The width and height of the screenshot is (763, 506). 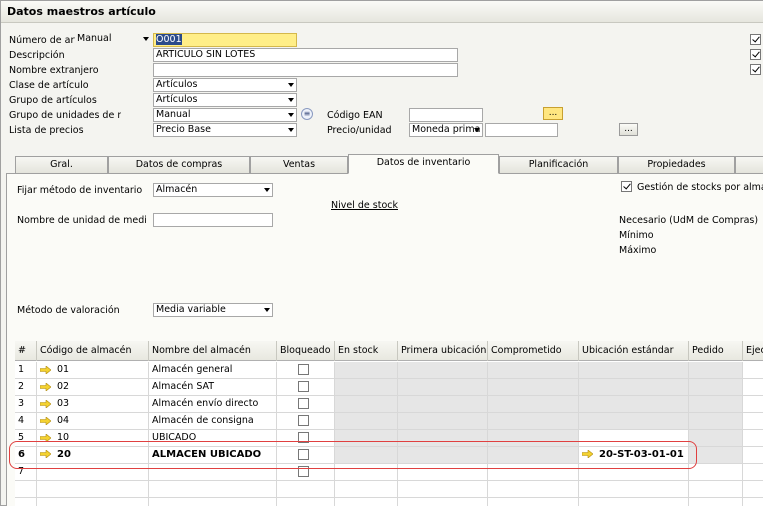 What do you see at coordinates (366, 351) in the screenshot?
I see `col-header-in-stock: En stock` at bounding box center [366, 351].